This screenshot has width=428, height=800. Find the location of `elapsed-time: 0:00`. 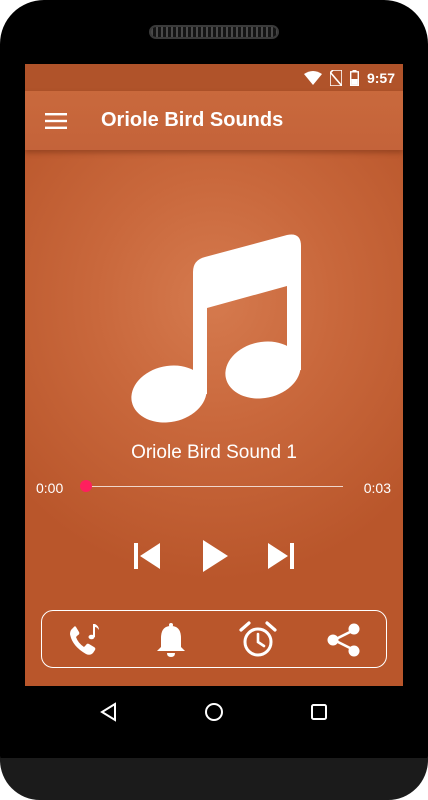

elapsed-time: 0:00 is located at coordinates (50, 488).